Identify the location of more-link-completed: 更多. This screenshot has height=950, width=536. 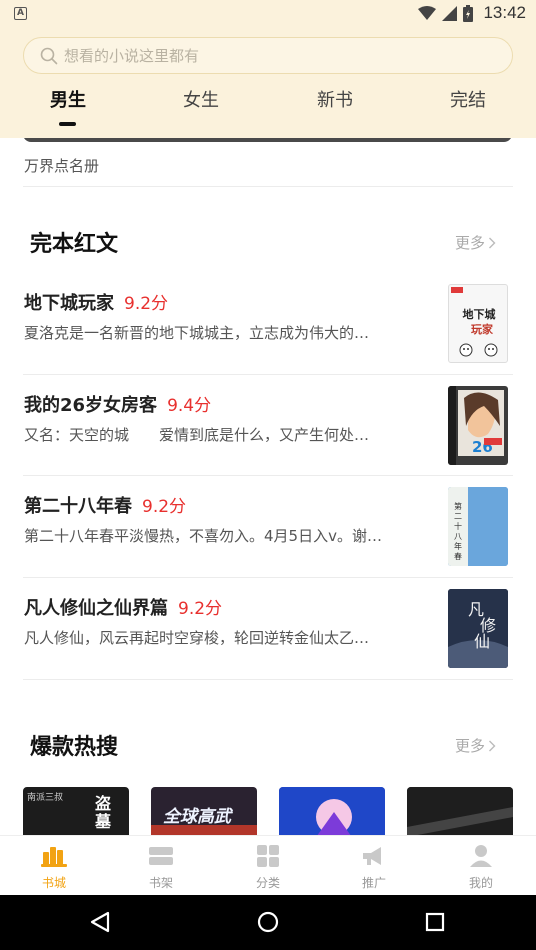
(475, 242).